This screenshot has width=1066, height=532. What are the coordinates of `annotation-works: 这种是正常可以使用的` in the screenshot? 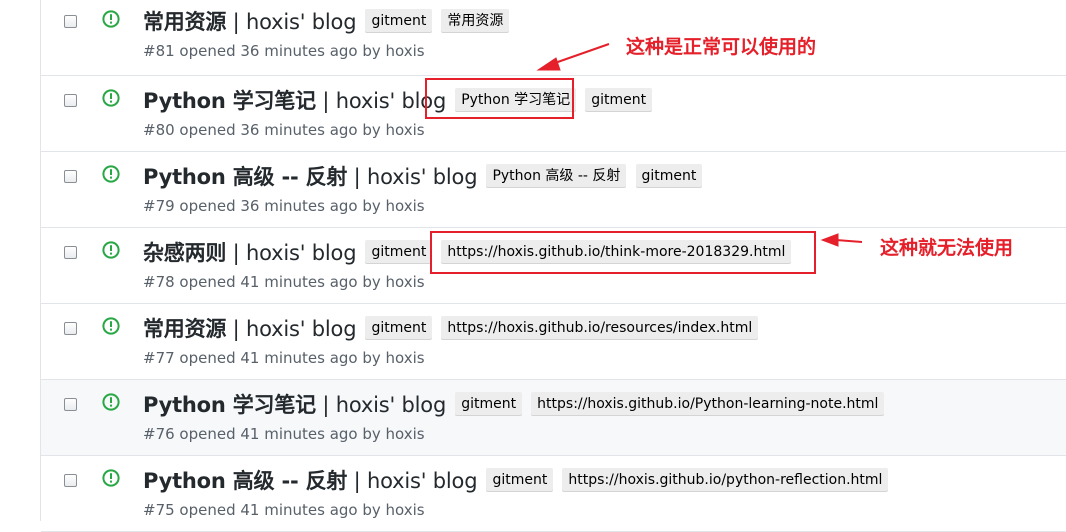 It's located at (721, 47).